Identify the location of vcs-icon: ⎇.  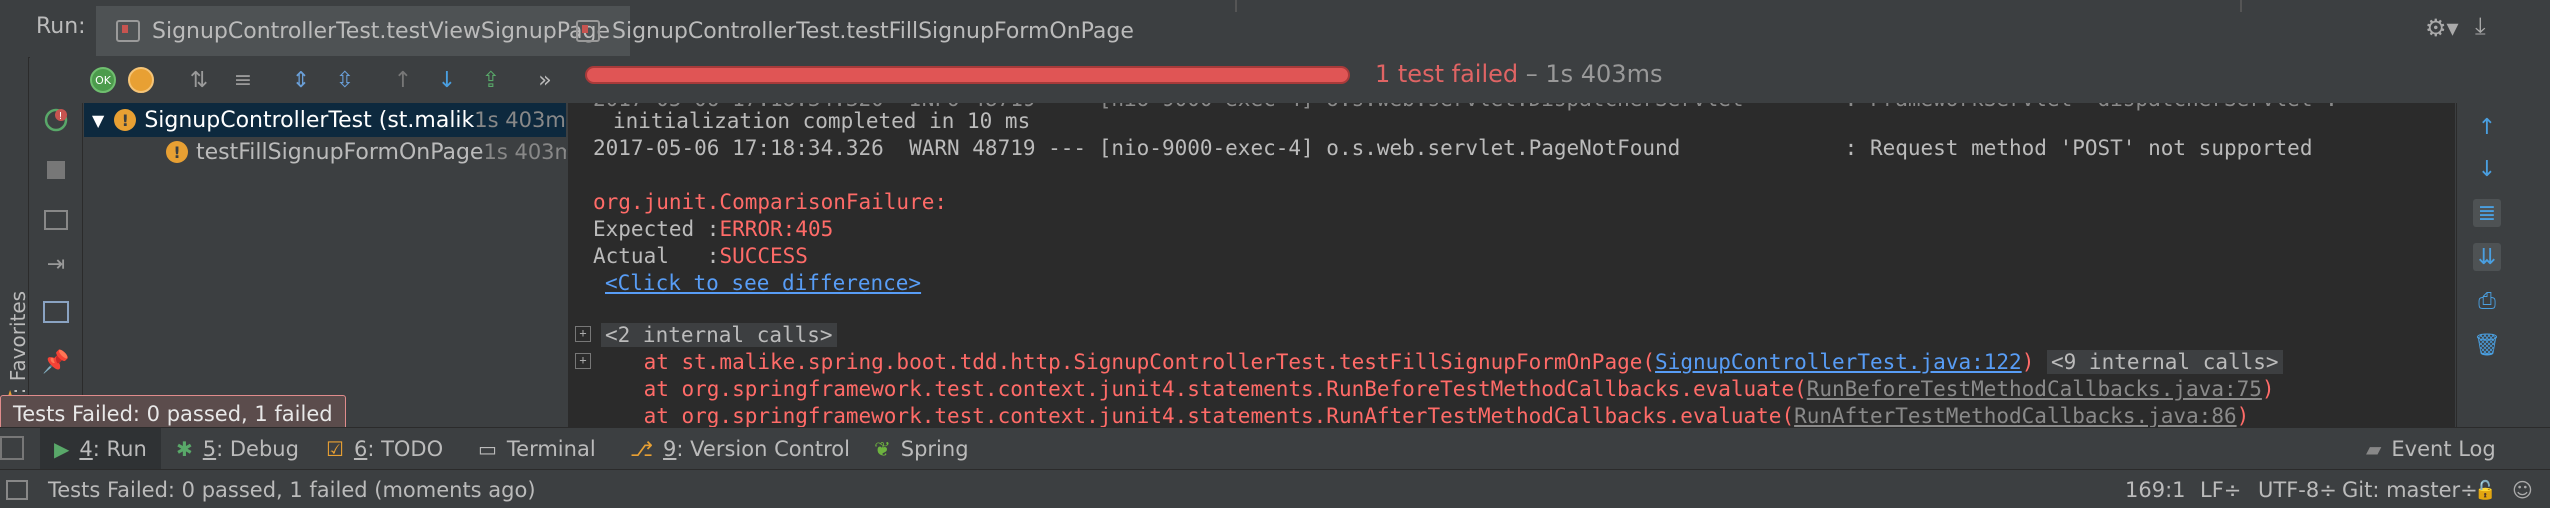
(642, 449).